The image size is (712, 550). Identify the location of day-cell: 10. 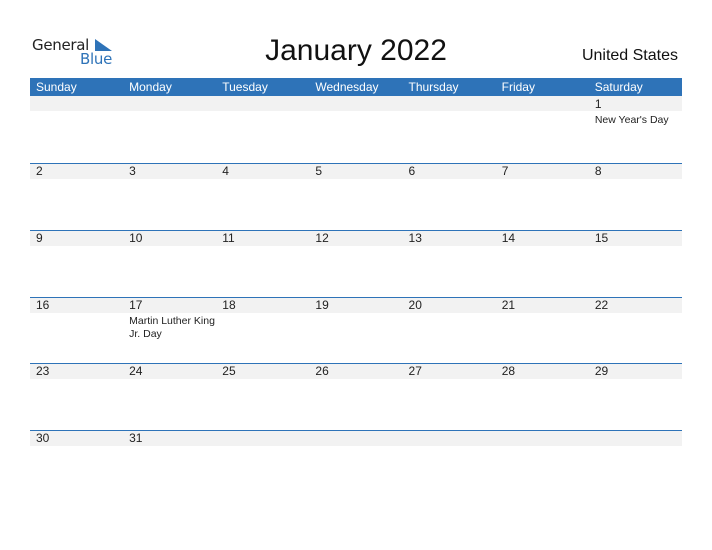
(169, 263).